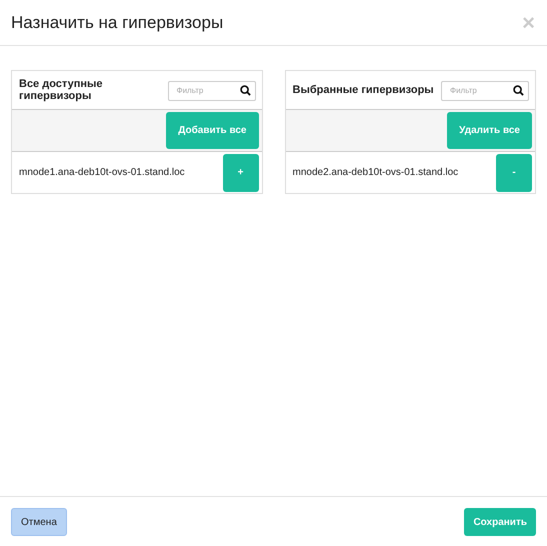 The height and width of the screenshot is (546, 547). What do you see at coordinates (489, 130) in the screenshot?
I see `bulk-action-button: Удалить все` at bounding box center [489, 130].